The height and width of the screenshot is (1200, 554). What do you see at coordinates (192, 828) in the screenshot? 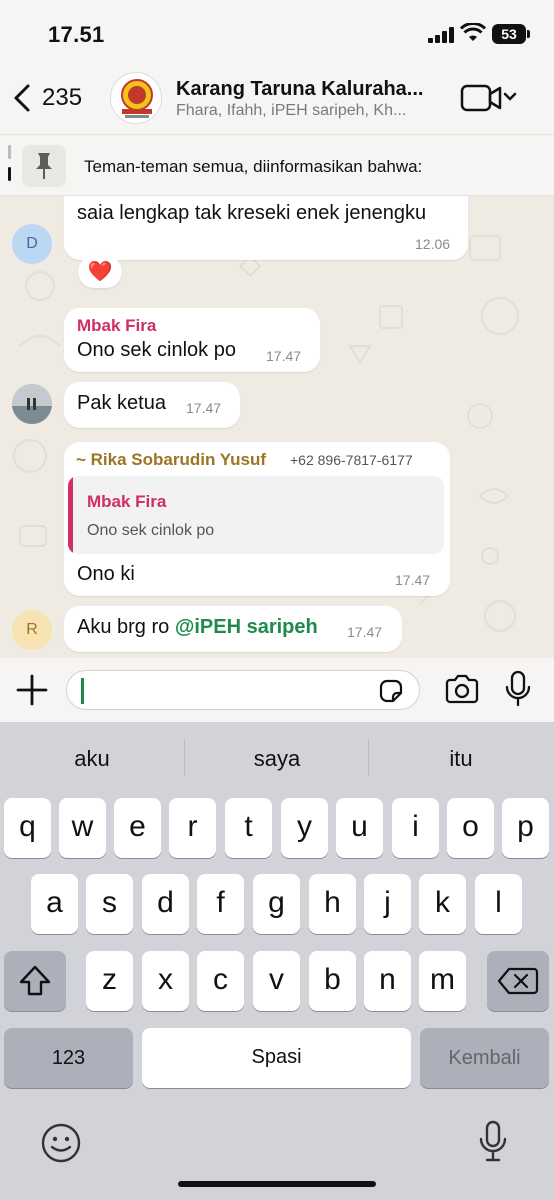
I see `key-r: r` at bounding box center [192, 828].